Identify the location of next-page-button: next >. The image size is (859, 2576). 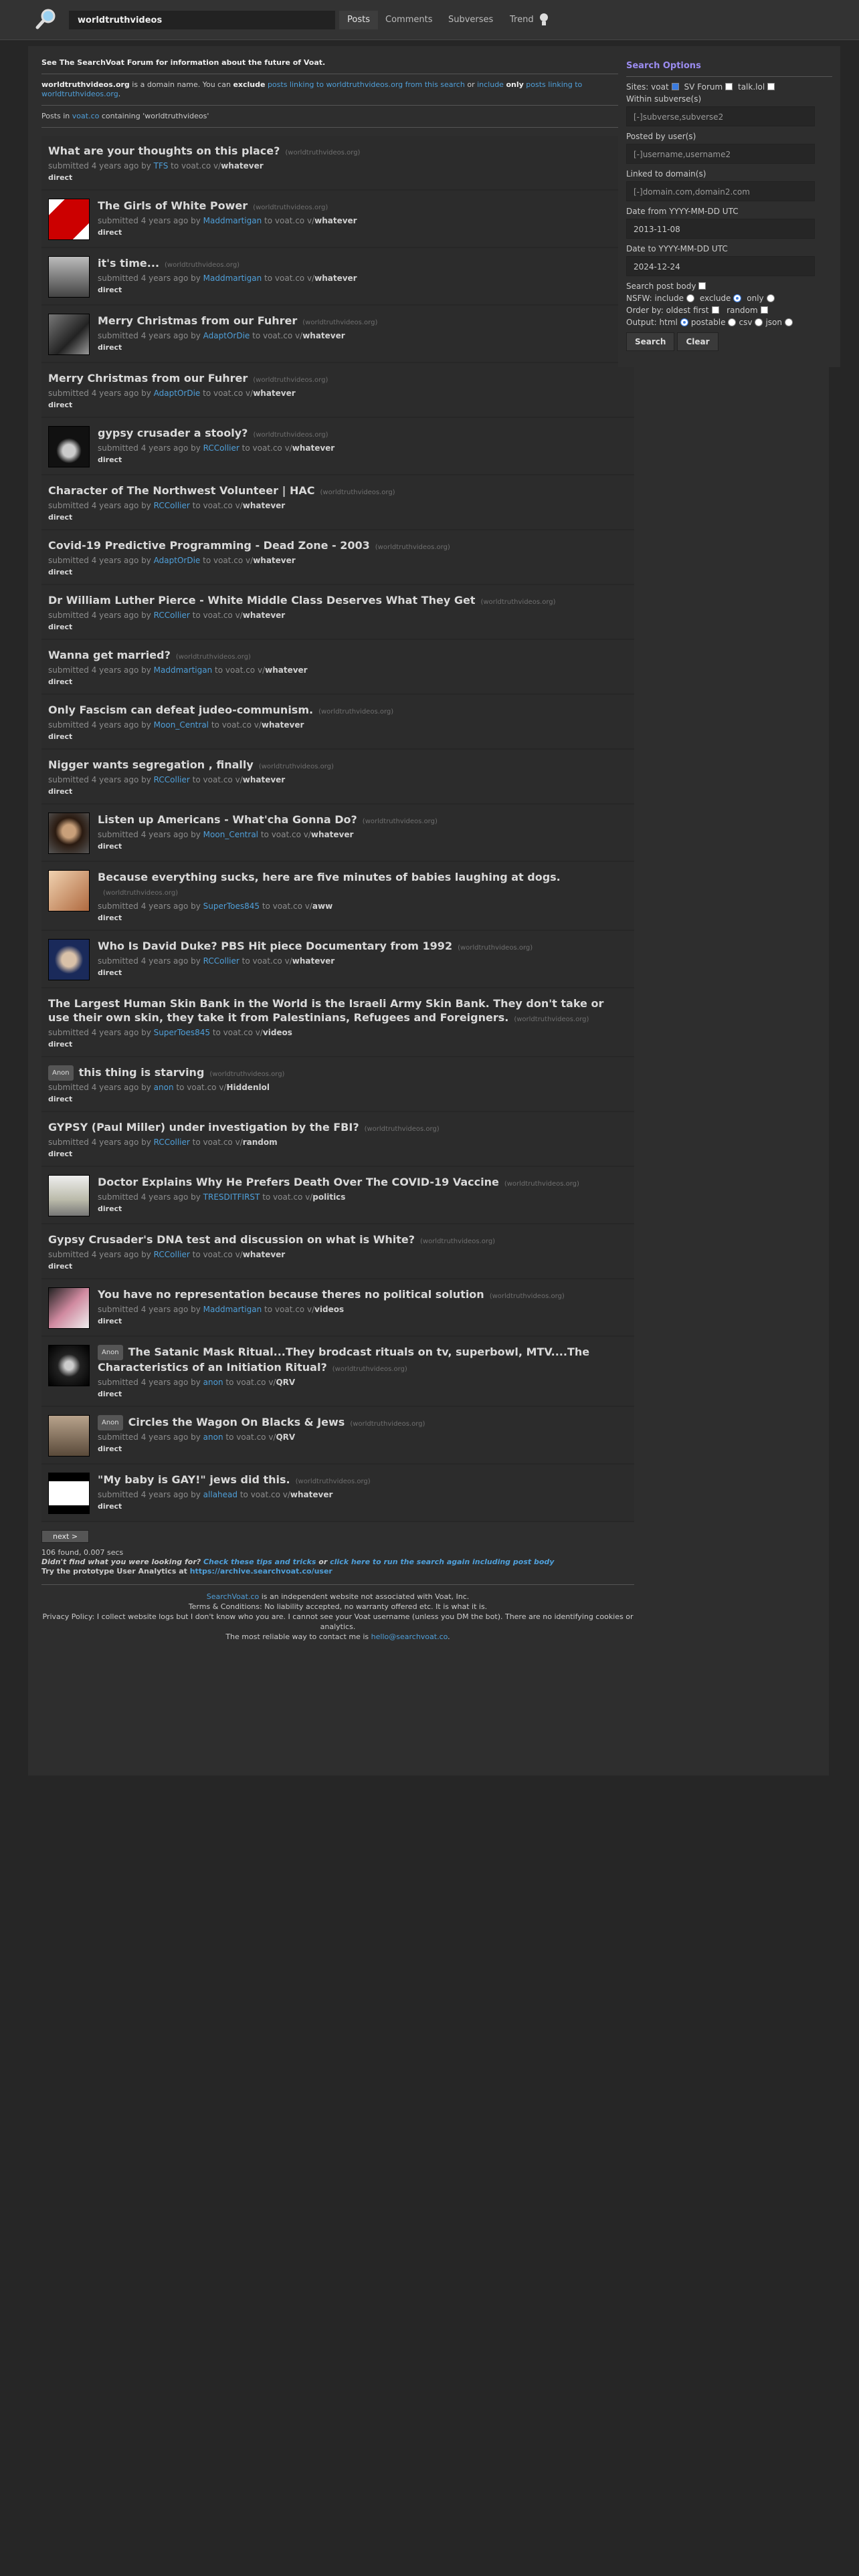
(65, 1536).